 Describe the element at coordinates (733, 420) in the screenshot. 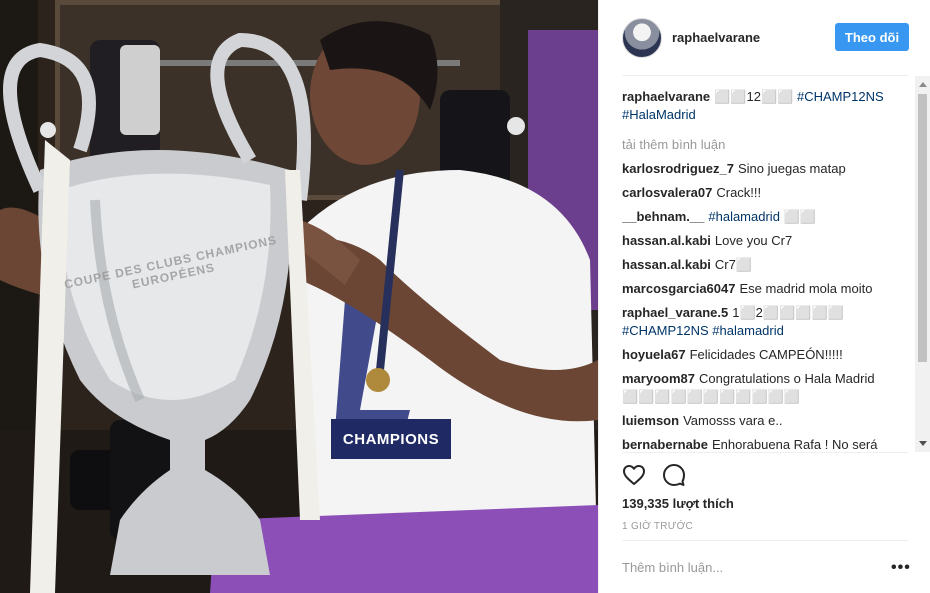

I see `comment-text: Vamosss vara e..` at that location.